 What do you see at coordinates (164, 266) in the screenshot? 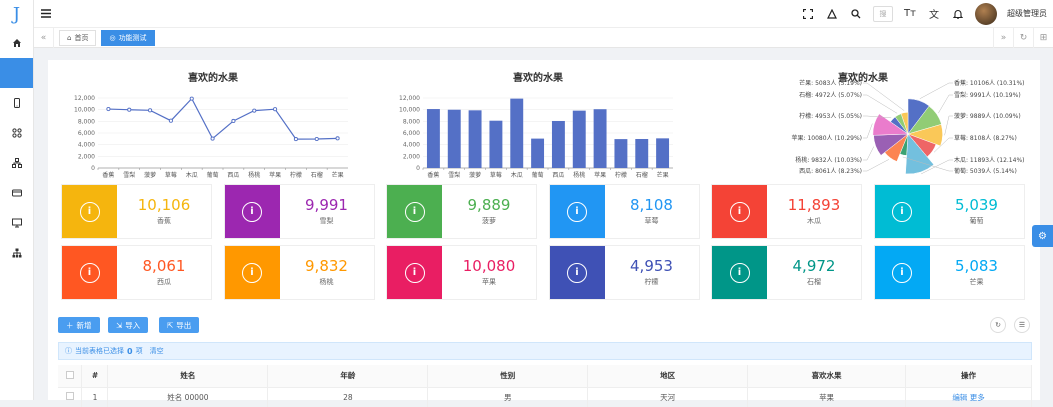
I see `card-value: 8,061` at bounding box center [164, 266].